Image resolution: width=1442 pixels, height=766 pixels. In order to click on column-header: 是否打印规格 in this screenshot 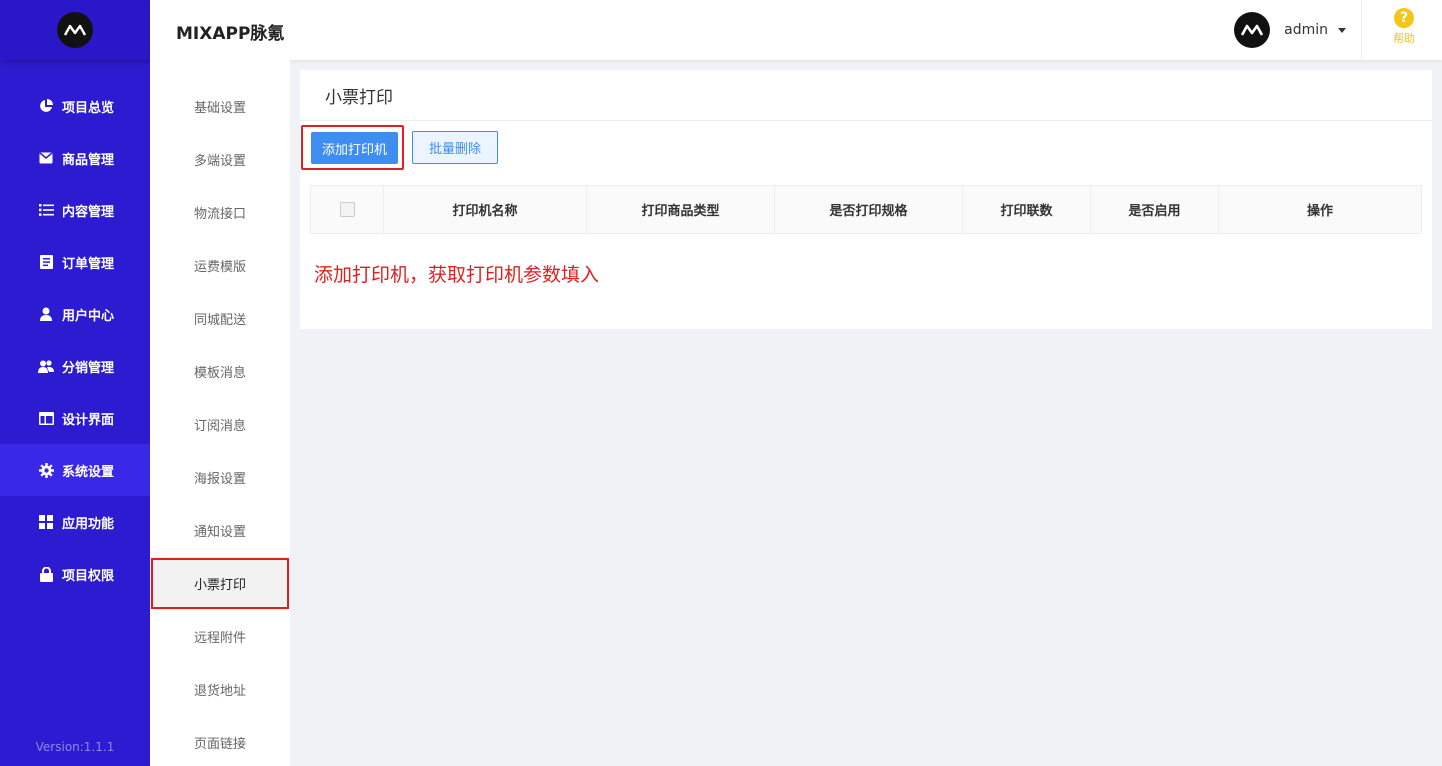, I will do `click(869, 209)`.